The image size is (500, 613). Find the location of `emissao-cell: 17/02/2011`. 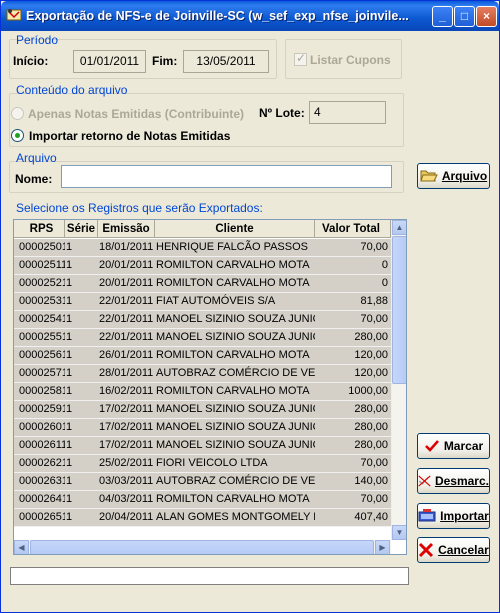

emissao-cell: 17/02/2011 is located at coordinates (126, 445).